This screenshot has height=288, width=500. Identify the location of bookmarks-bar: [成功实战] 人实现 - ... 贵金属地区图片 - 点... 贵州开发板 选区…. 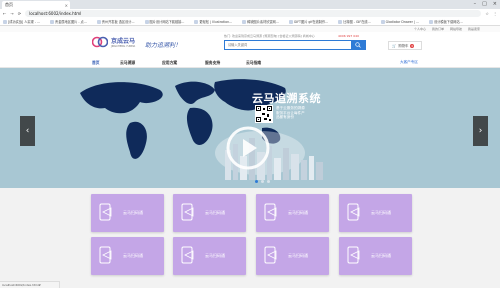
(250, 22).